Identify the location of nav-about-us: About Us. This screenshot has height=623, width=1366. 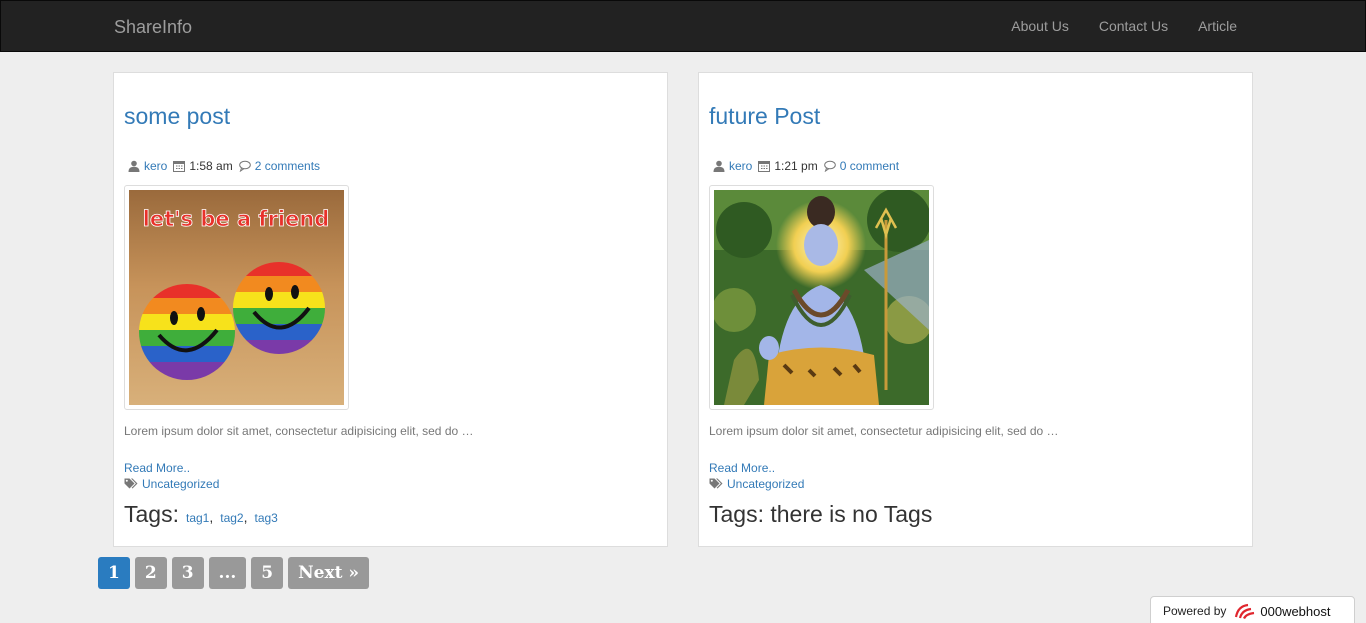
(1040, 26).